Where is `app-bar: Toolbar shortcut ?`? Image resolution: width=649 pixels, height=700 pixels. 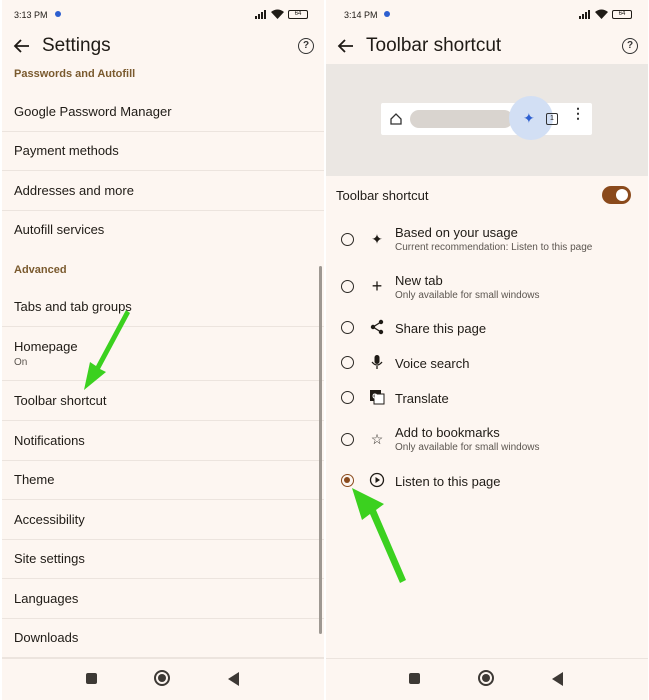
app-bar: Toolbar shortcut ? is located at coordinates (487, 46).